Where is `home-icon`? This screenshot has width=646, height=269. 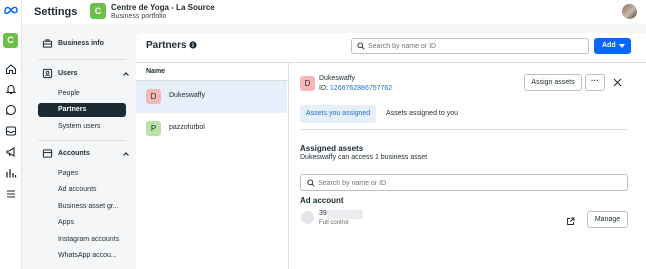
home-icon is located at coordinates (11, 69).